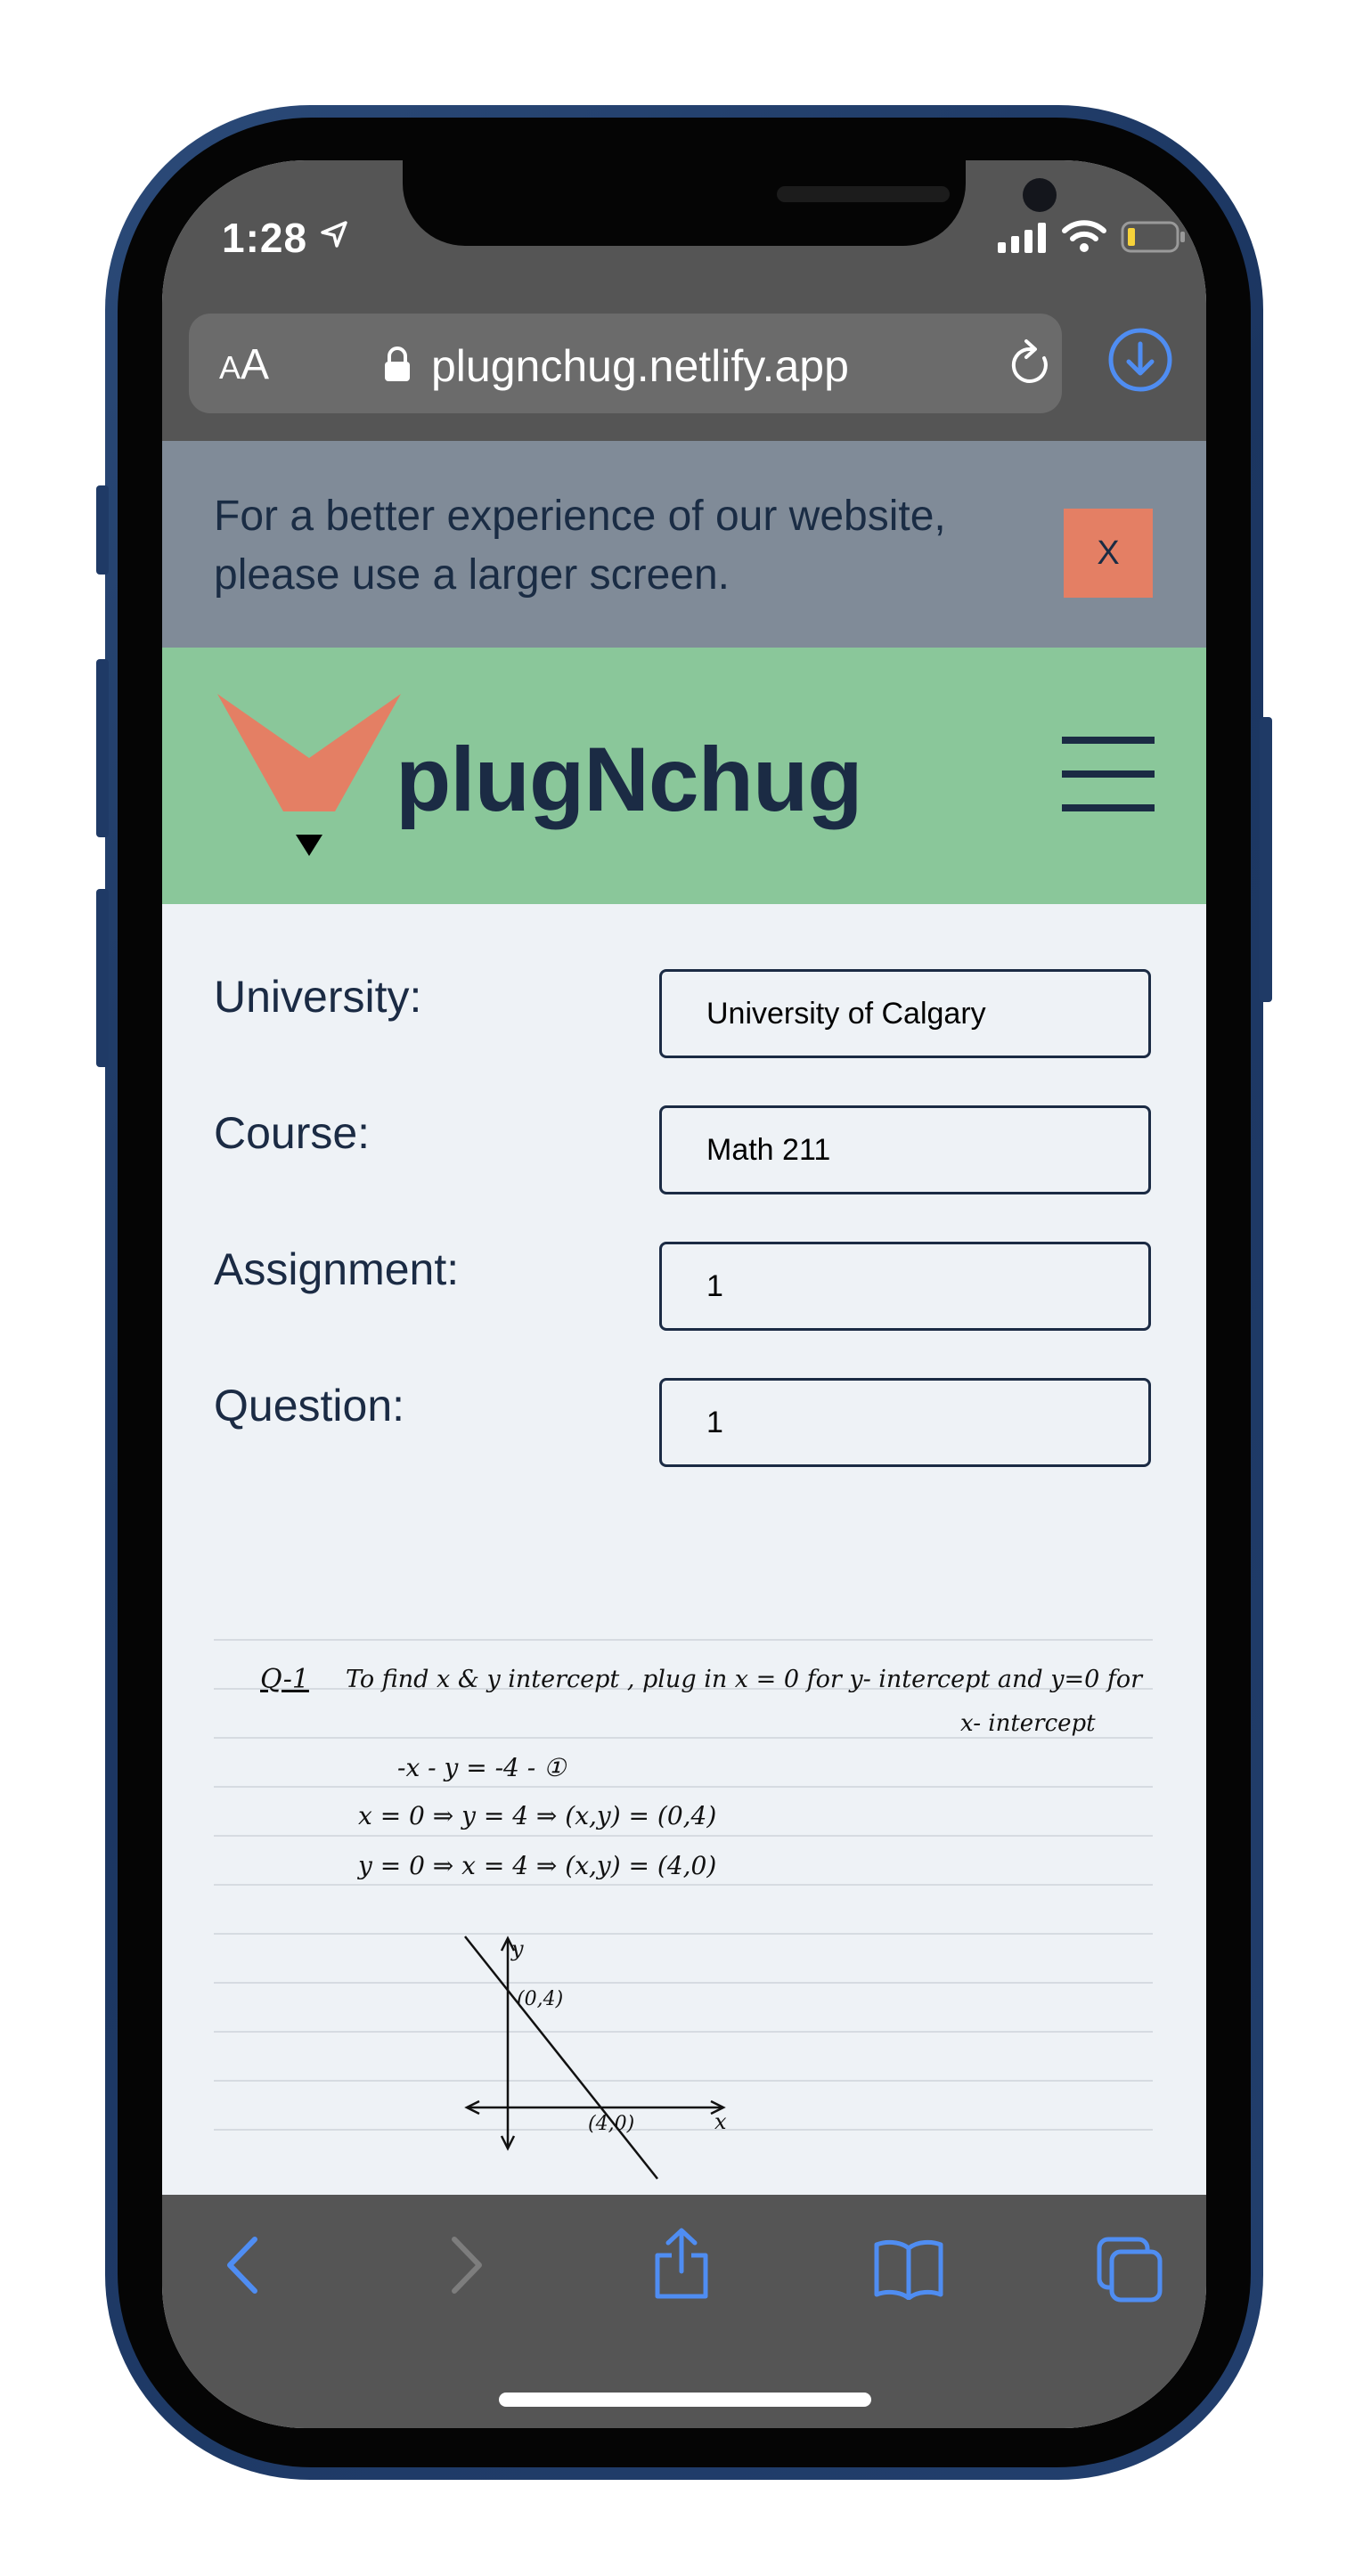 The image size is (1363, 2576). Describe the element at coordinates (863, 194) in the screenshot. I see `earpiece-speaker` at that location.